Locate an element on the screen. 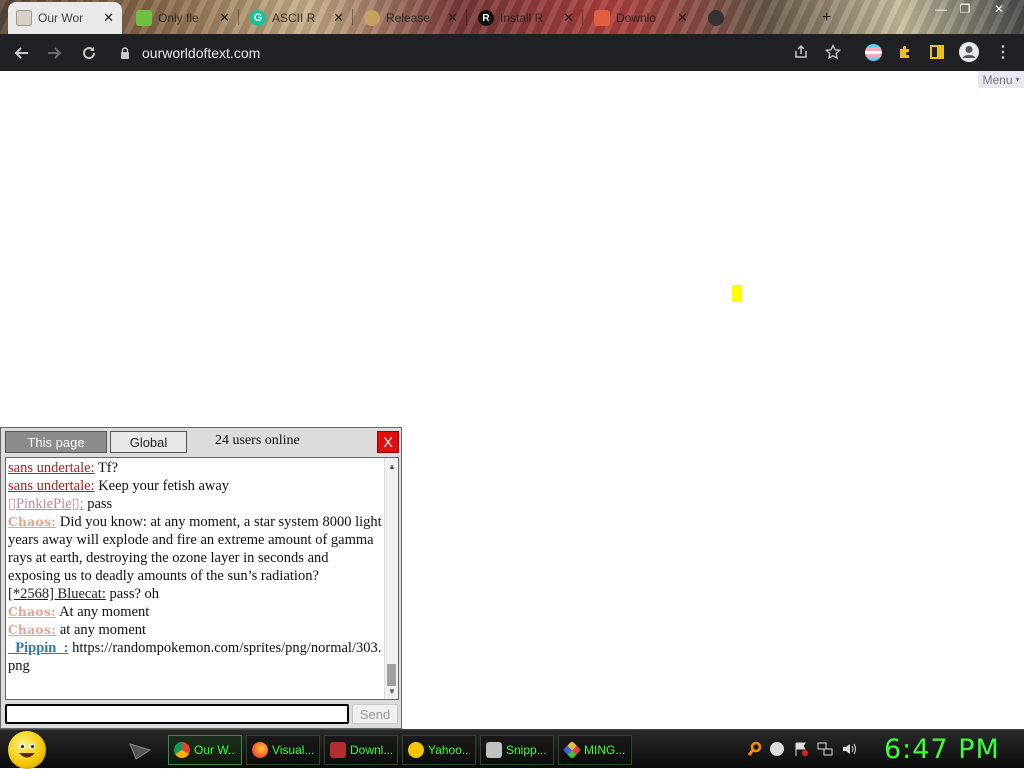  tab-download: Downlo ✕ is located at coordinates (641, 18).